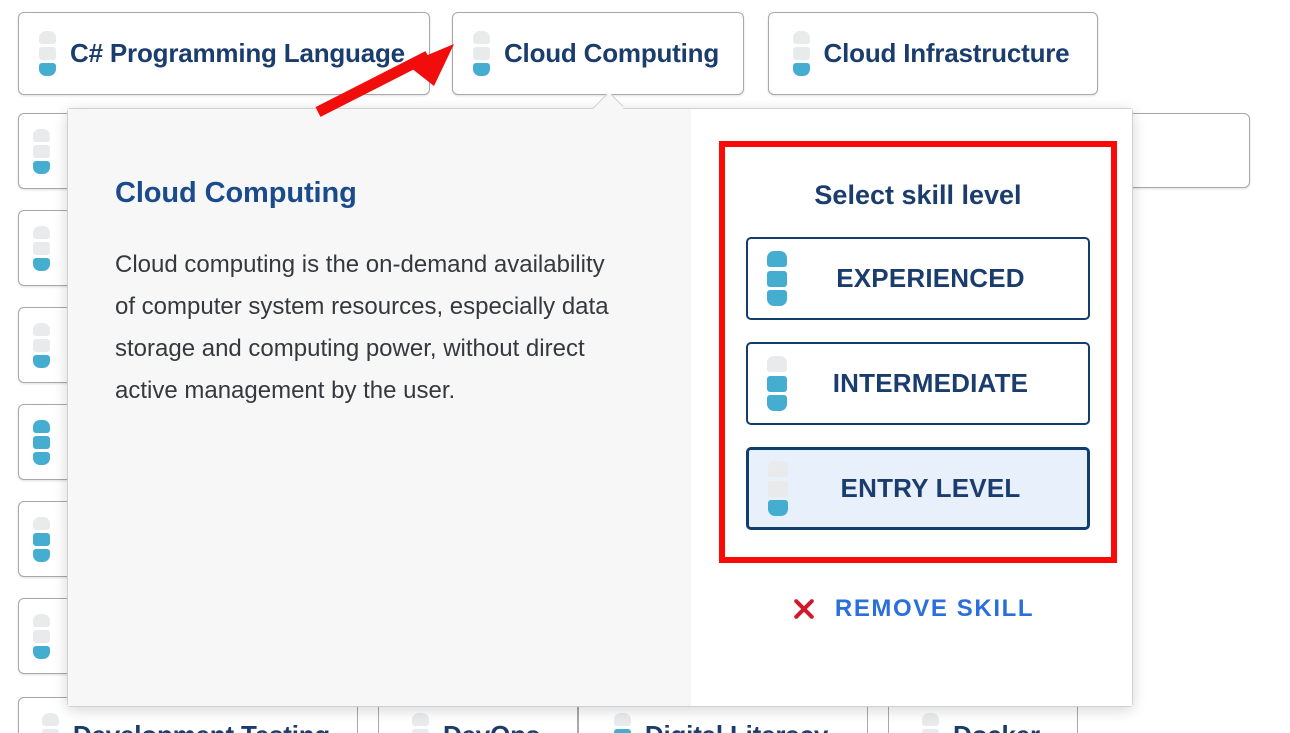 The image size is (1290, 733). What do you see at coordinates (804, 609) in the screenshot?
I see `close-icon` at bounding box center [804, 609].